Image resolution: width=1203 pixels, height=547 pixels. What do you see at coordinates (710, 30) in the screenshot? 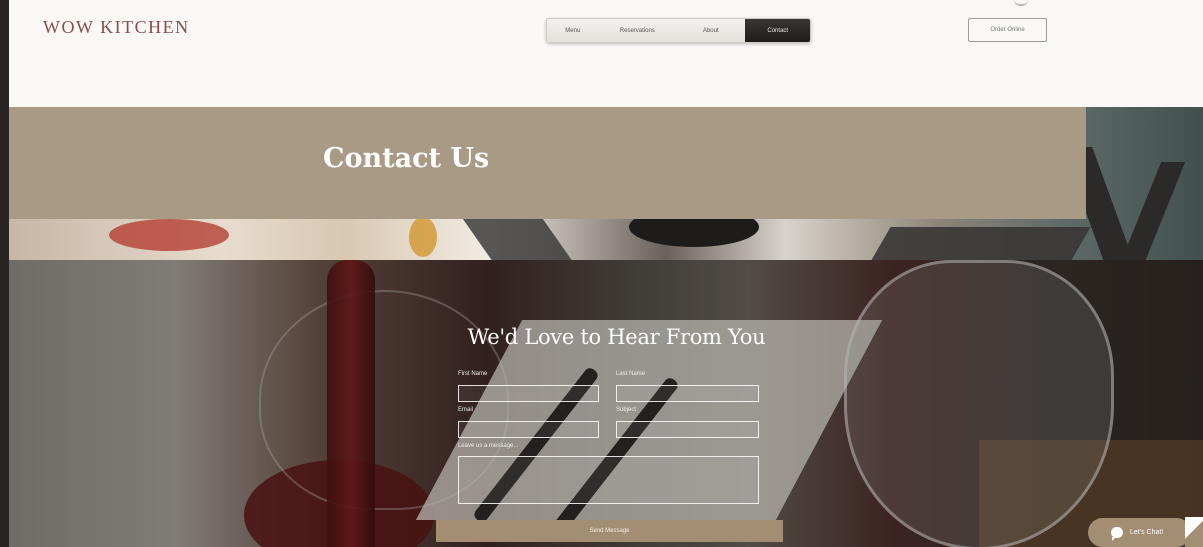
I see `nav-item-about: About` at bounding box center [710, 30].